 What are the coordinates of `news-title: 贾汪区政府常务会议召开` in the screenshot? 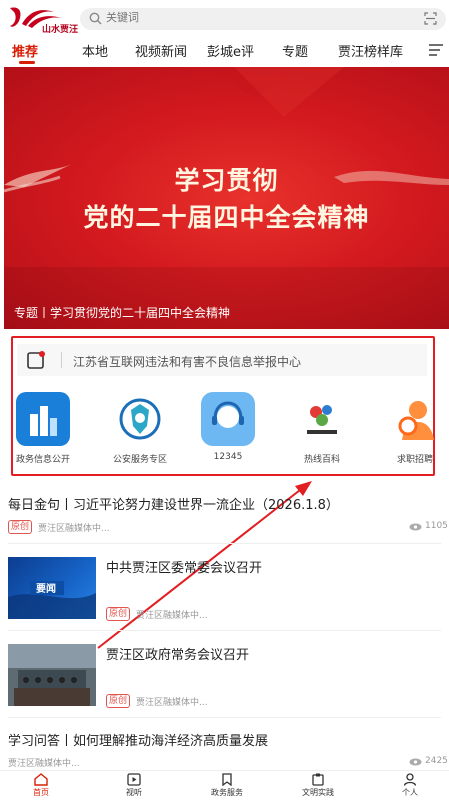 It's located at (178, 655).